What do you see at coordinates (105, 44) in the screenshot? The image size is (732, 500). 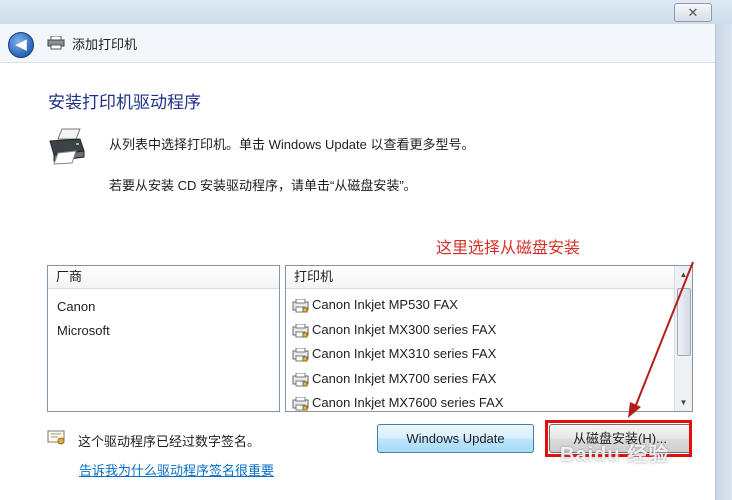 I see `wizard-title: 添加打印机` at bounding box center [105, 44].